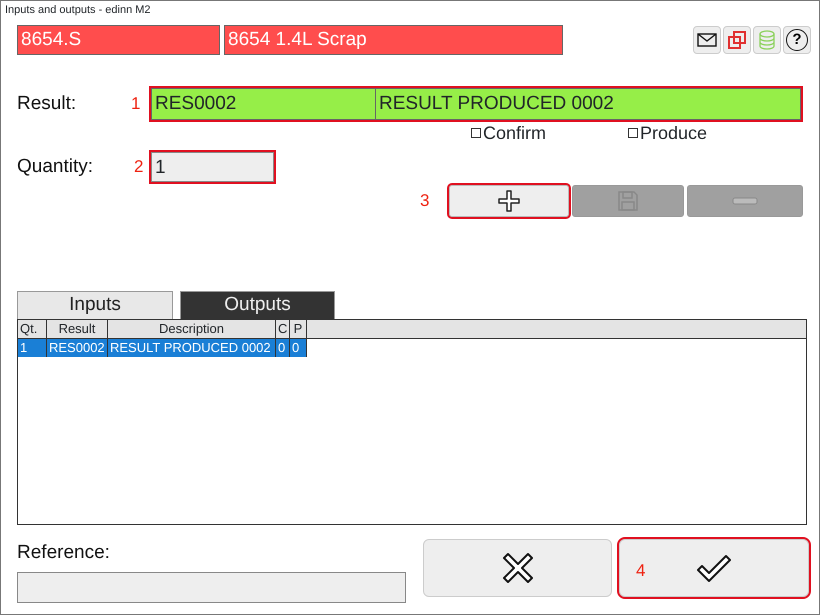 This screenshot has width=820, height=615. Describe the element at coordinates (95, 305) in the screenshot. I see `tab: Inputs` at that location.